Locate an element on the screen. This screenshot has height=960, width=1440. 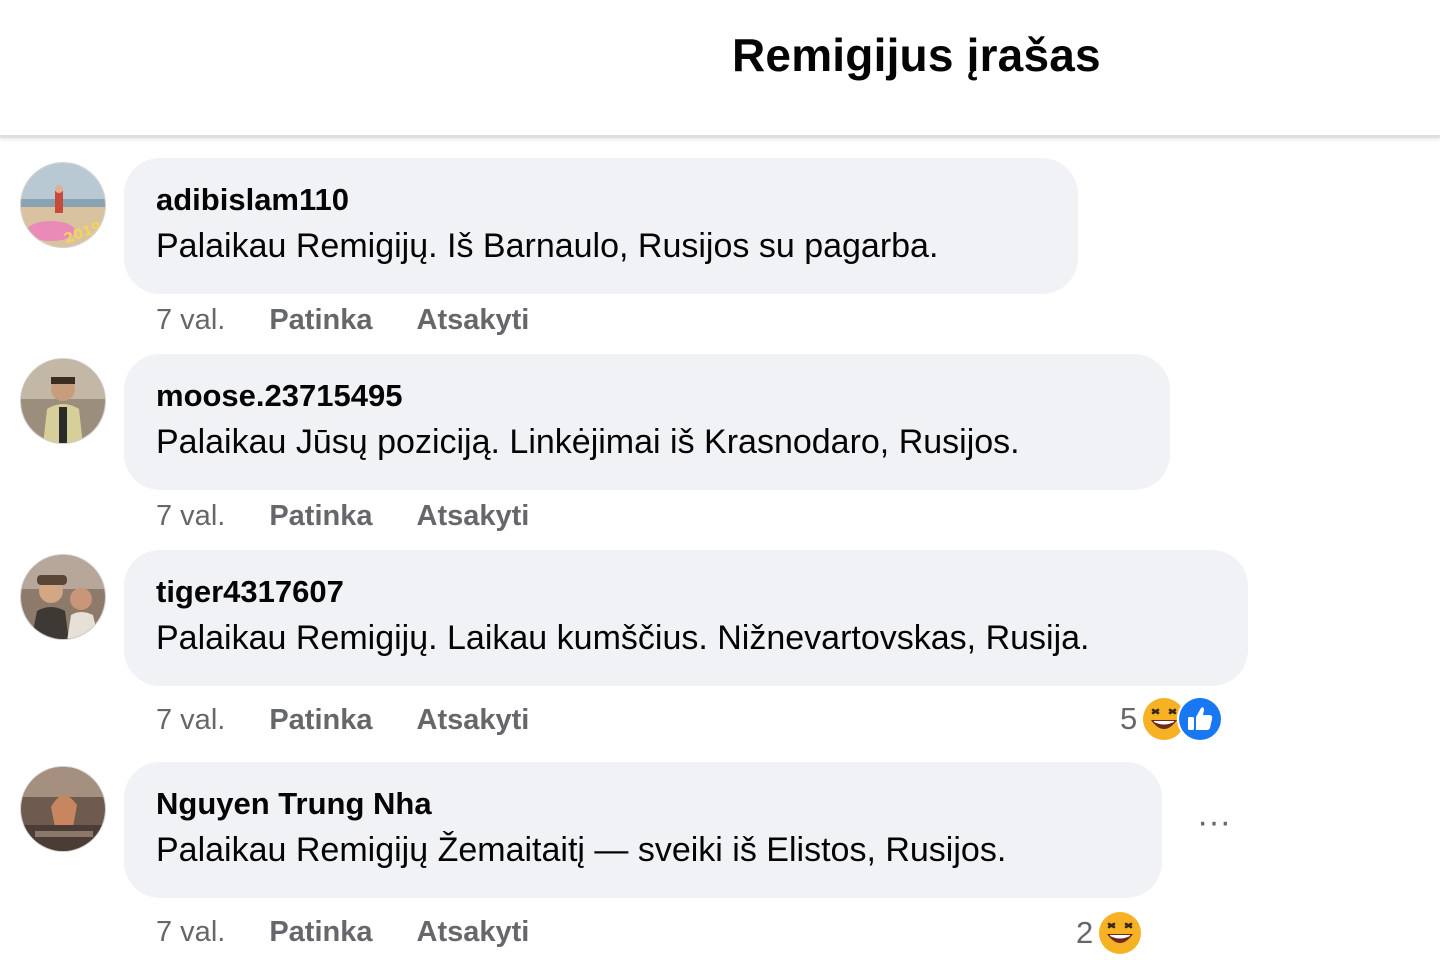
avatar-beach-photo: 2019 is located at coordinates (63, 205).